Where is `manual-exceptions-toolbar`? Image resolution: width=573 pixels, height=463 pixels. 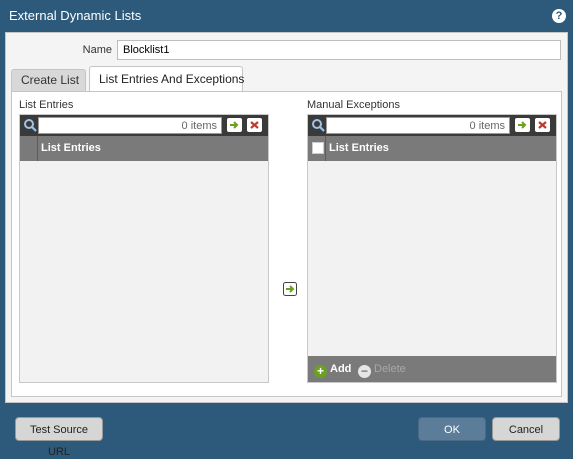 manual-exceptions-toolbar is located at coordinates (432, 125).